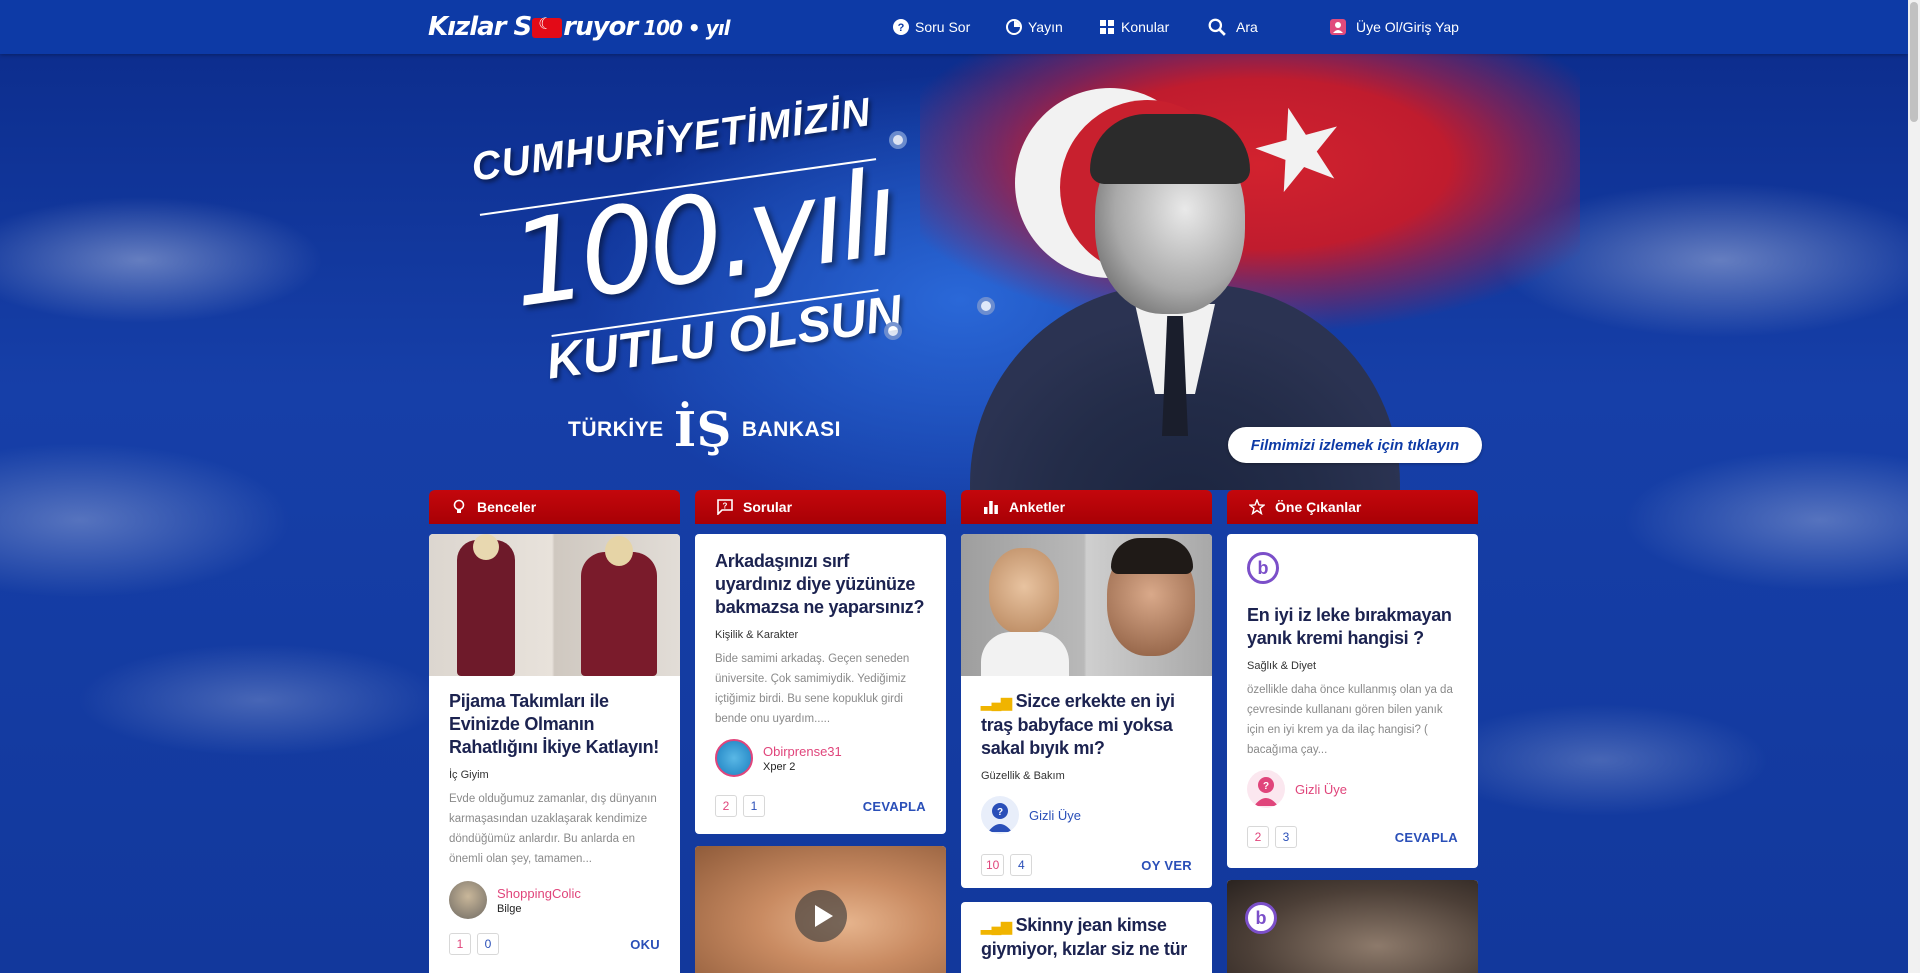 This screenshot has width=1920, height=973. What do you see at coordinates (554, 775) in the screenshot?
I see `article-category: İç Giyim` at bounding box center [554, 775].